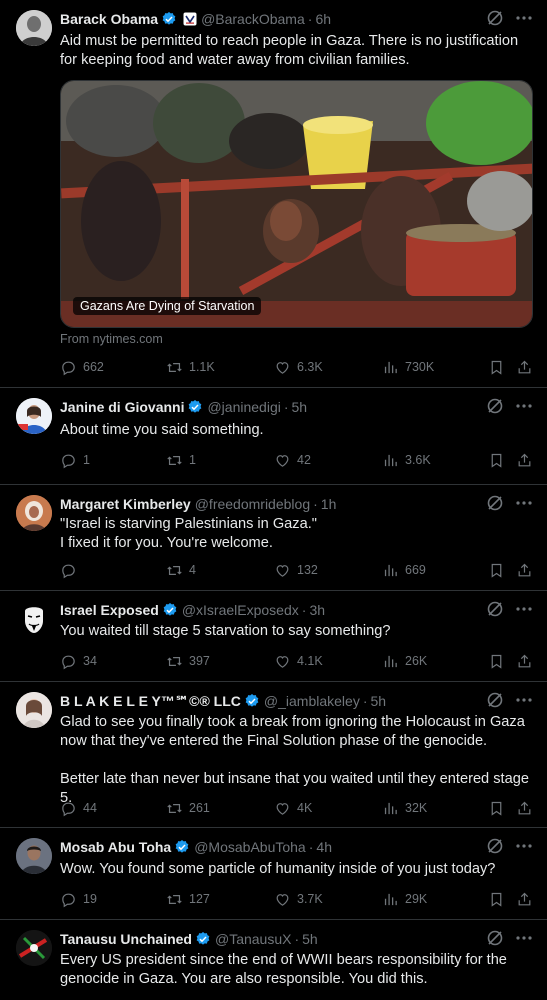  Describe the element at coordinates (78, 808) in the screenshot. I see `reply-button: 44` at that location.